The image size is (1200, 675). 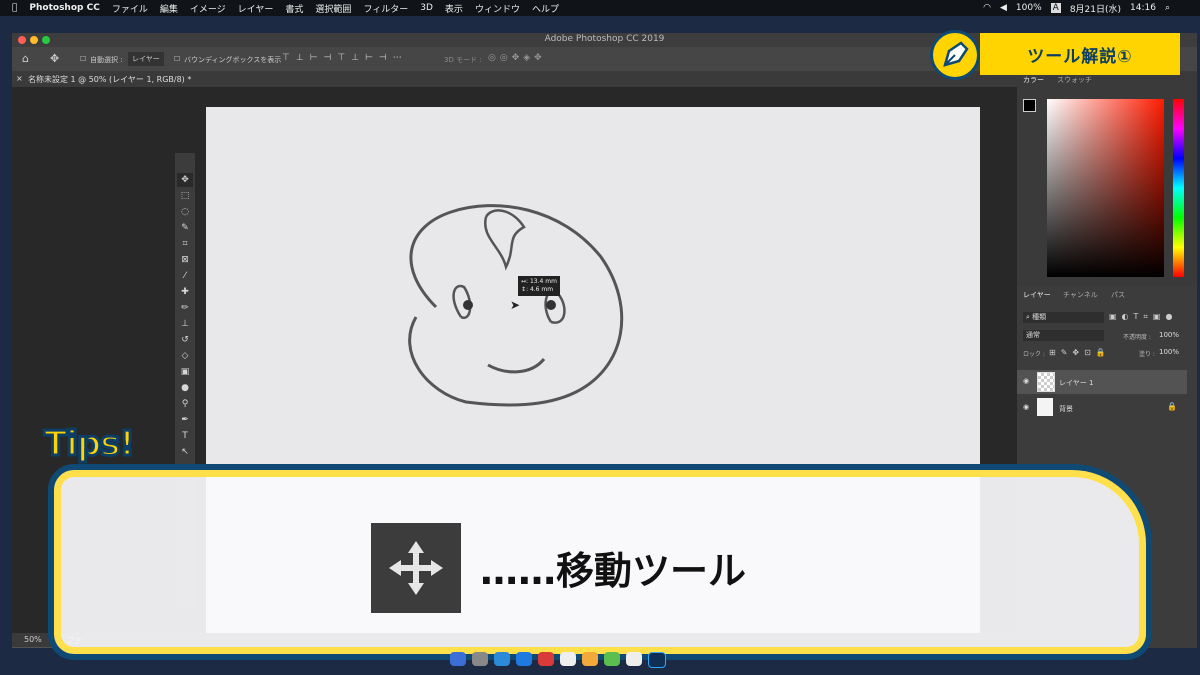 What do you see at coordinates (1045, 407) in the screenshot?
I see `layer-thumbnail` at bounding box center [1045, 407].